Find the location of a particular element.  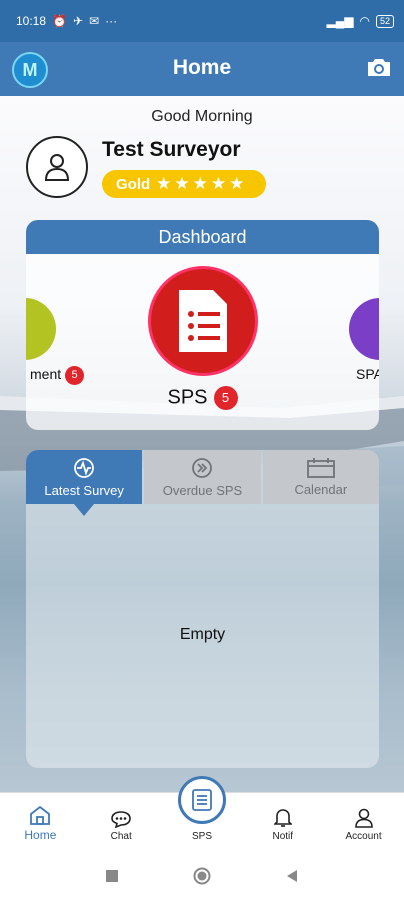

system-nav-bar is located at coordinates (202, 876).